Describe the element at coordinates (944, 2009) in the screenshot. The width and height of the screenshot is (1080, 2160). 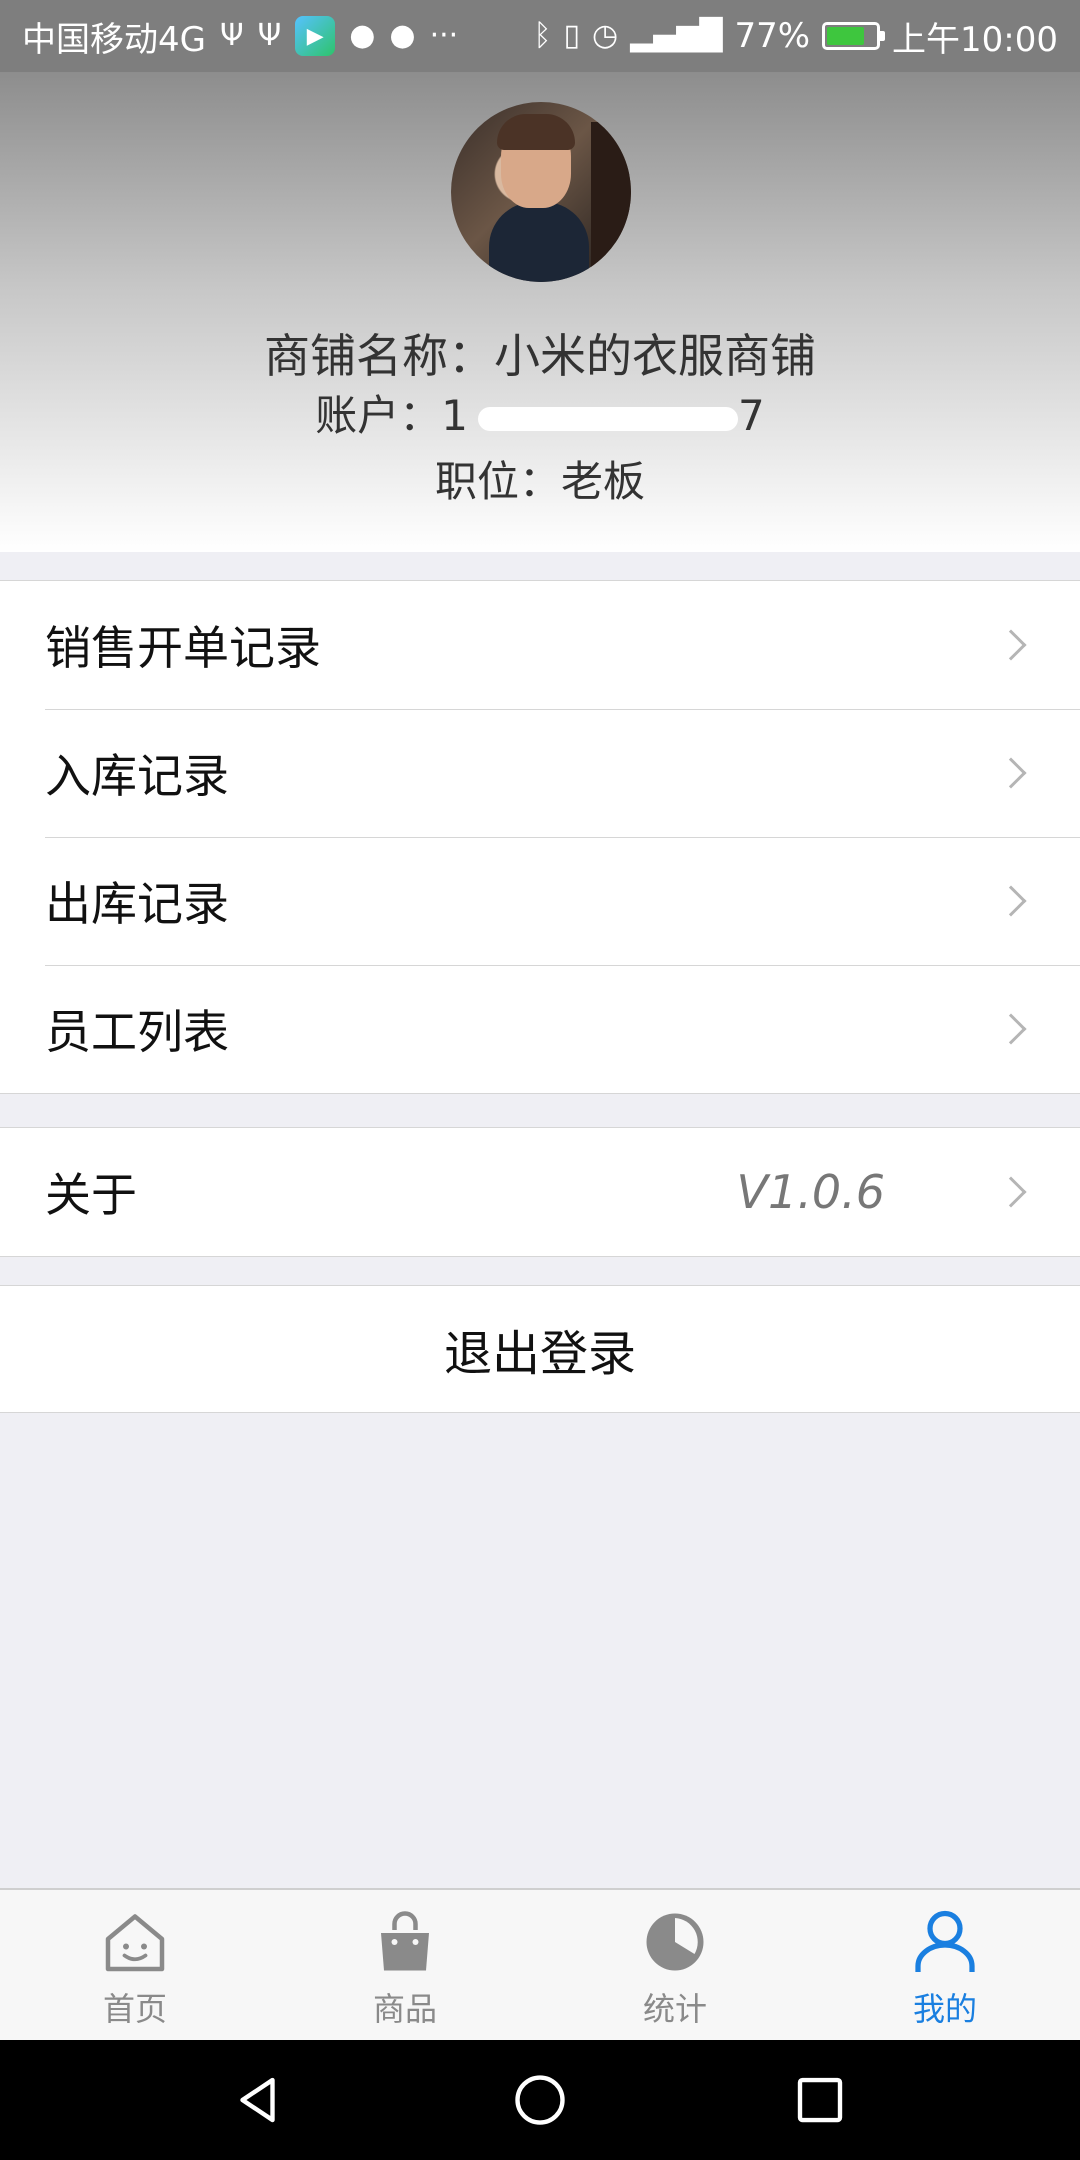
I see `tab-label: 我的` at that location.